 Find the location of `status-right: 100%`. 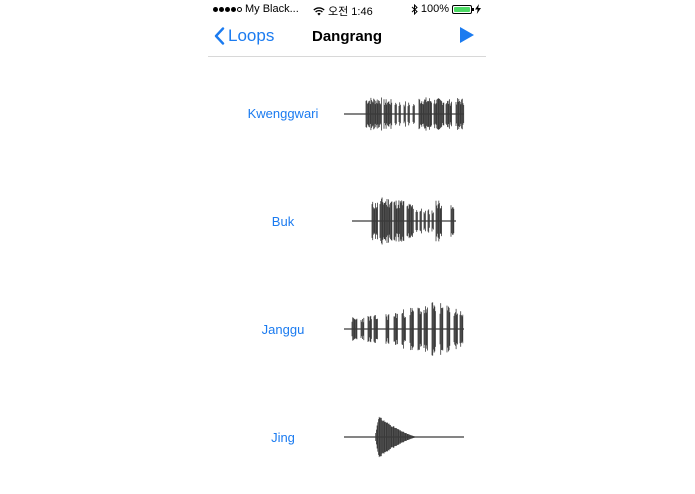

status-right: 100% is located at coordinates (446, 9).